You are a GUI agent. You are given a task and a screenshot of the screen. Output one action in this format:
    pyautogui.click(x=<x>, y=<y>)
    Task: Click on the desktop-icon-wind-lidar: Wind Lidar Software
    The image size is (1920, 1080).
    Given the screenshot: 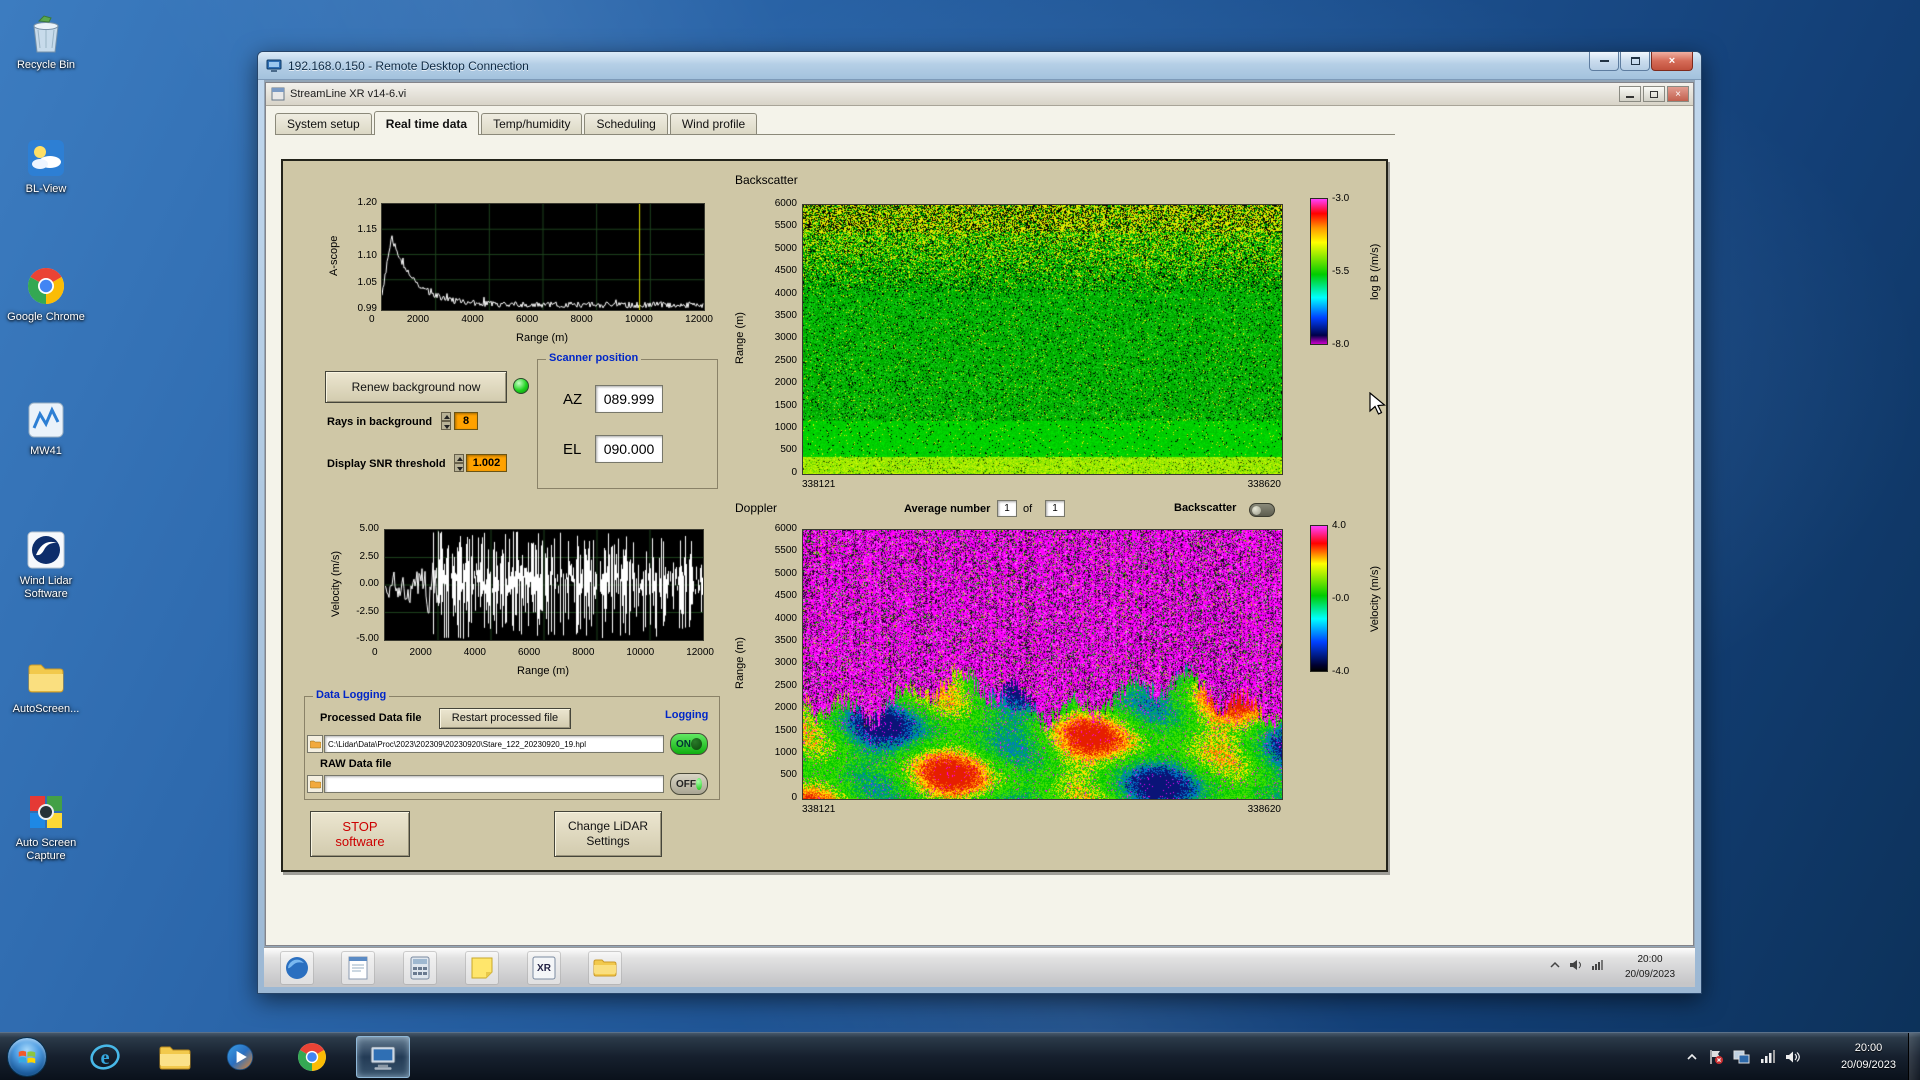 What is the action you would take?
    pyautogui.click(x=46, y=564)
    